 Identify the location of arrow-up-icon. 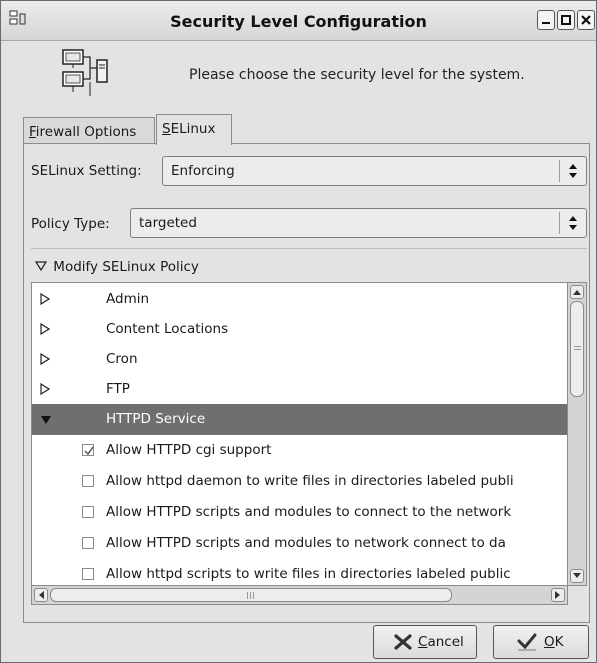
(577, 292).